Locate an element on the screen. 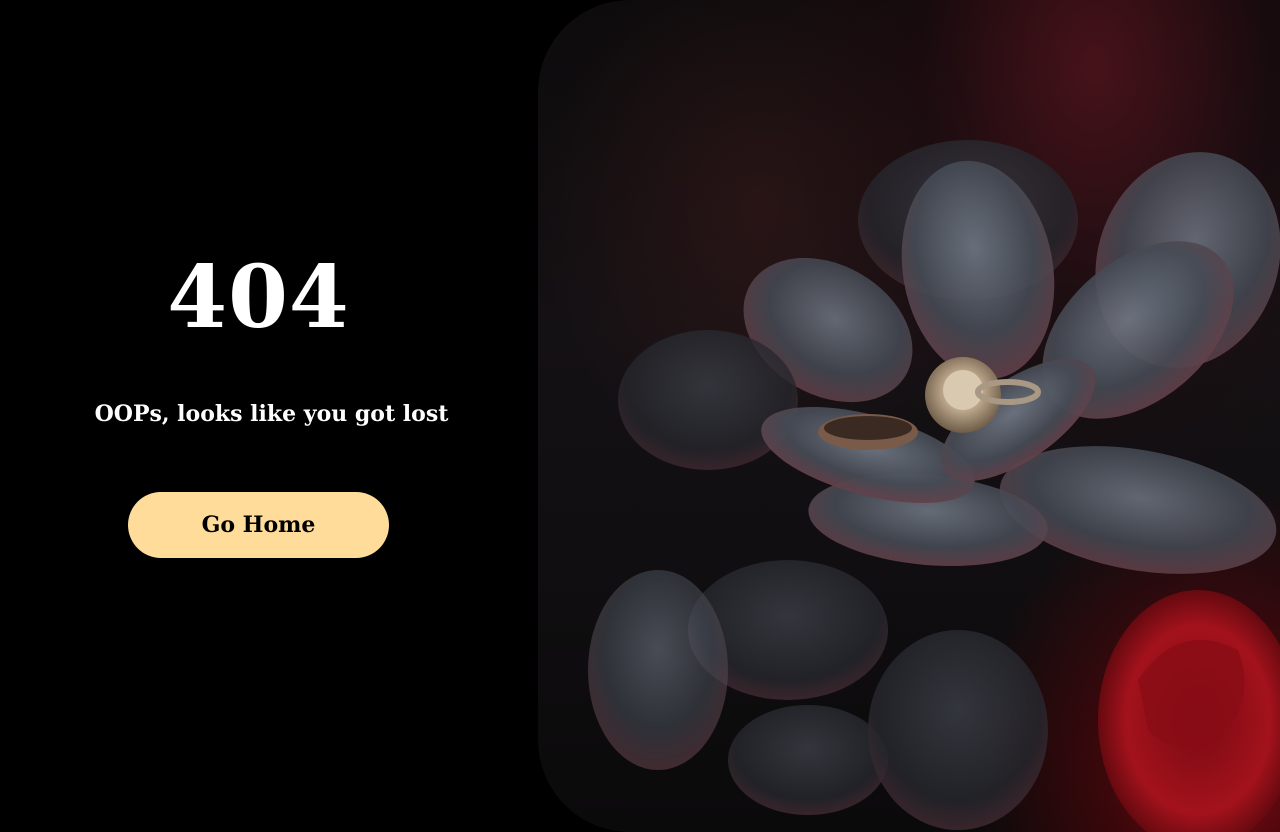 Image resolution: width=1280 pixels, height=832 pixels. go-home-button: Go Home is located at coordinates (258, 525).